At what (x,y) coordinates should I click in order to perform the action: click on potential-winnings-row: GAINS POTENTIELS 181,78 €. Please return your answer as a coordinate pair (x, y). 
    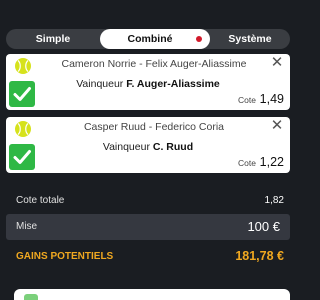
    Looking at the image, I should click on (148, 257).